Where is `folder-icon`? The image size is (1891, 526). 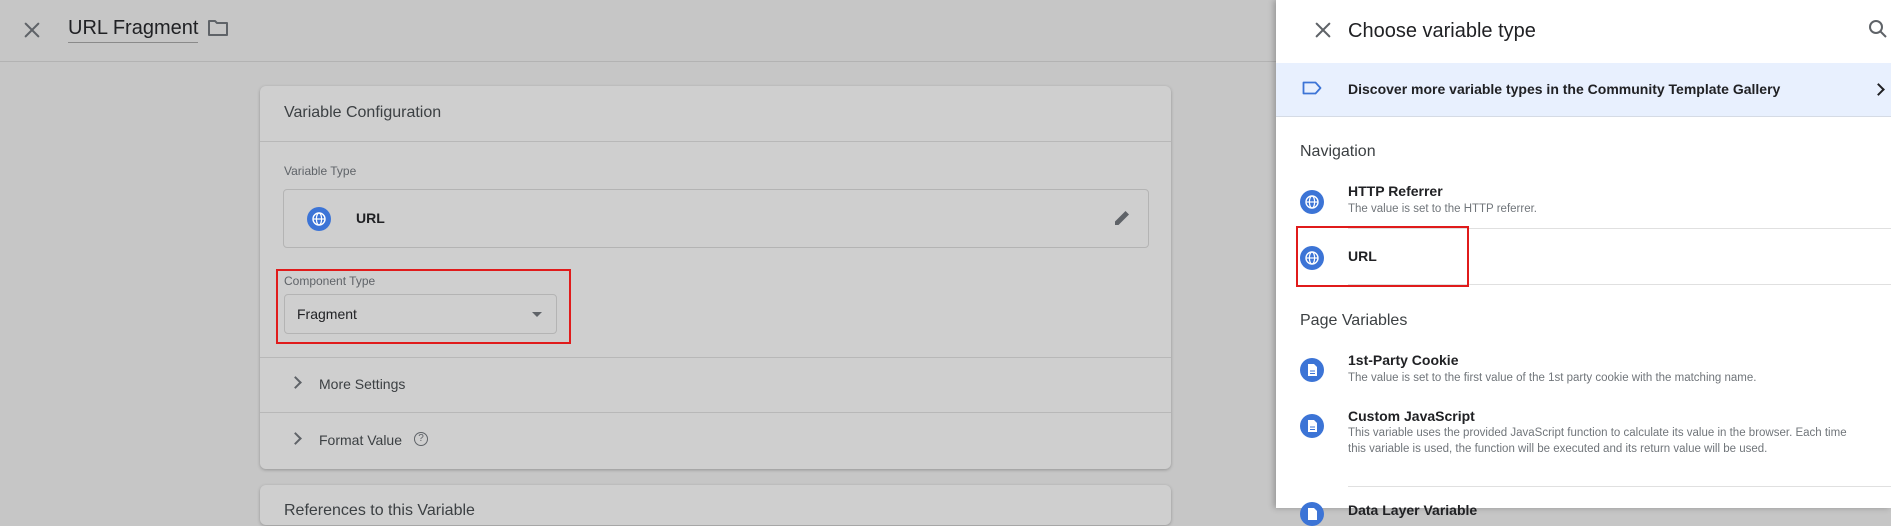 folder-icon is located at coordinates (218, 30).